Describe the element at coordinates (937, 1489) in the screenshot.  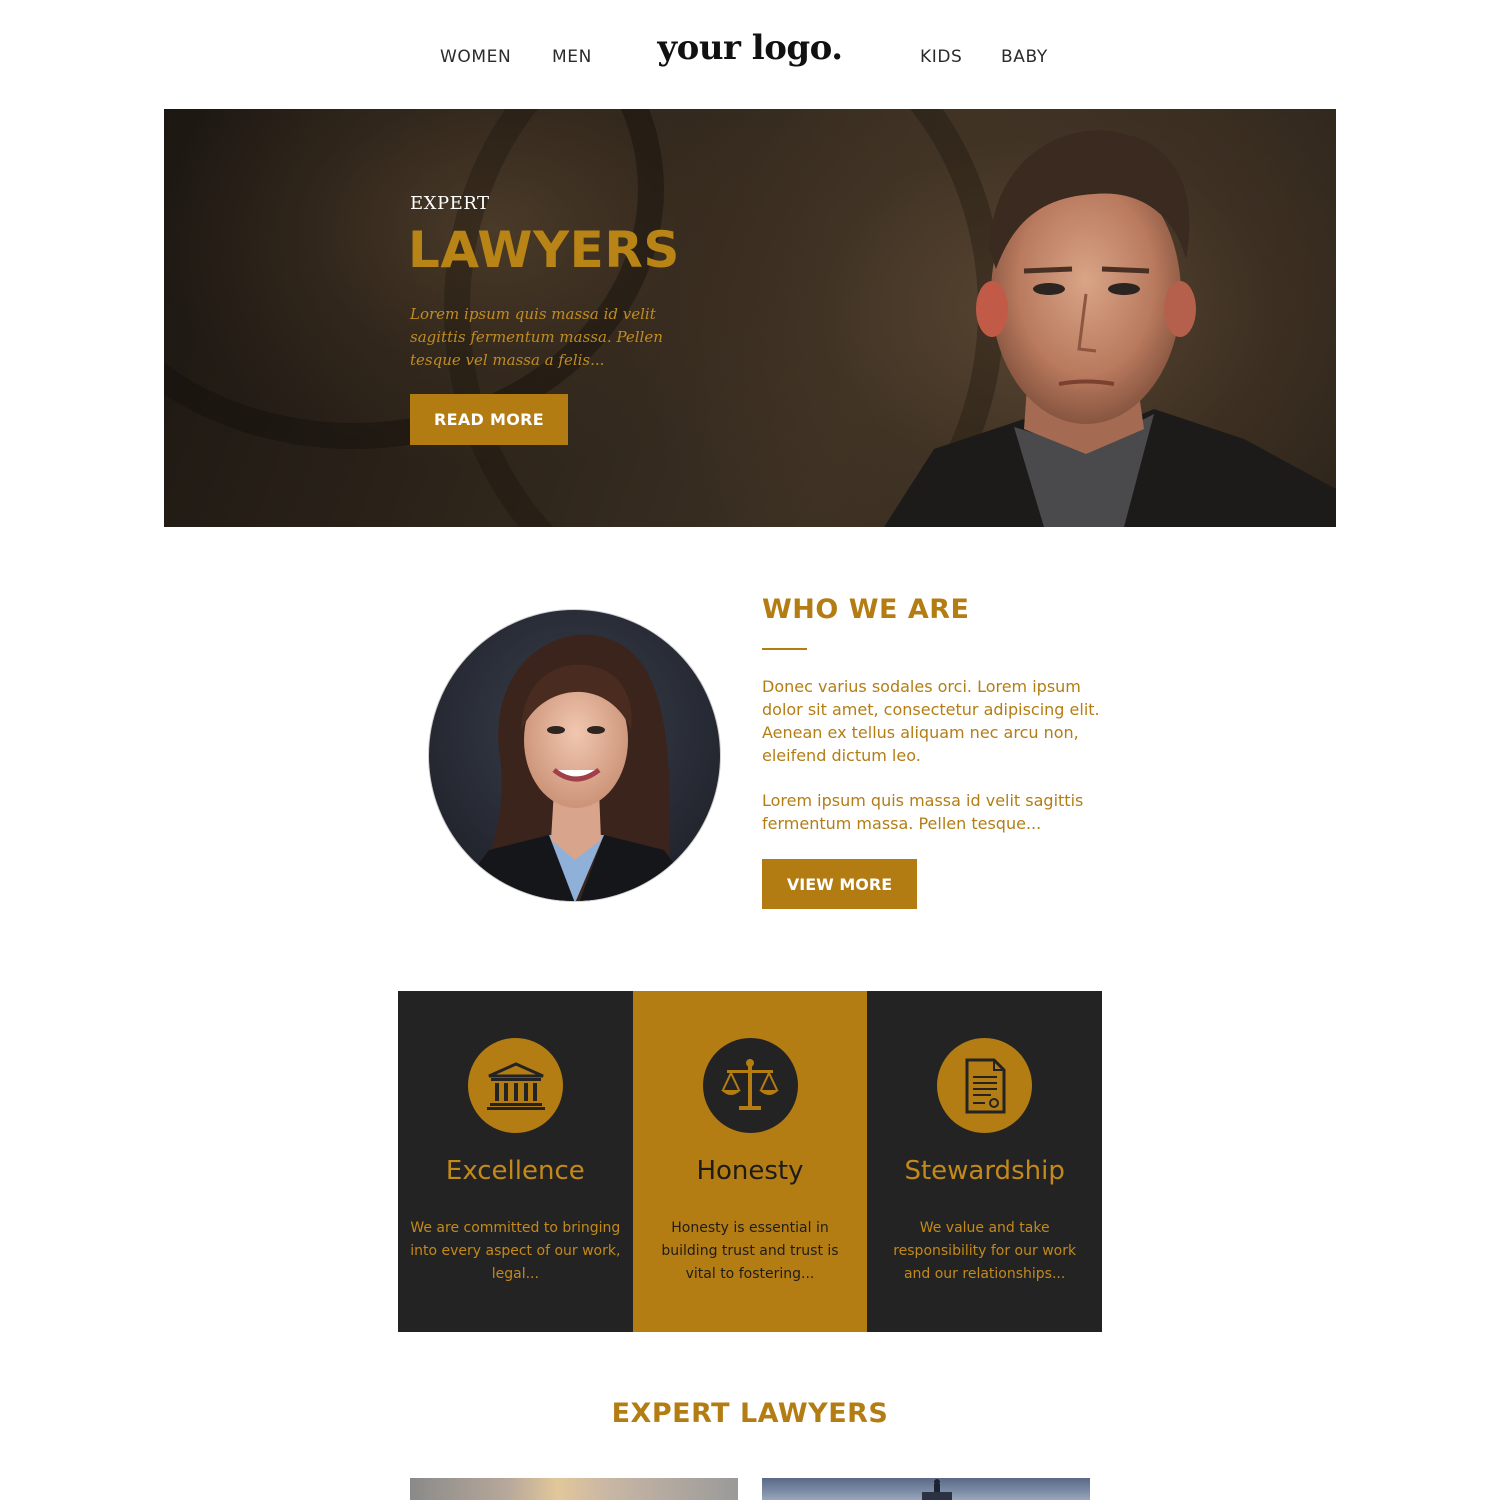
I see `building-silhouette-image` at that location.